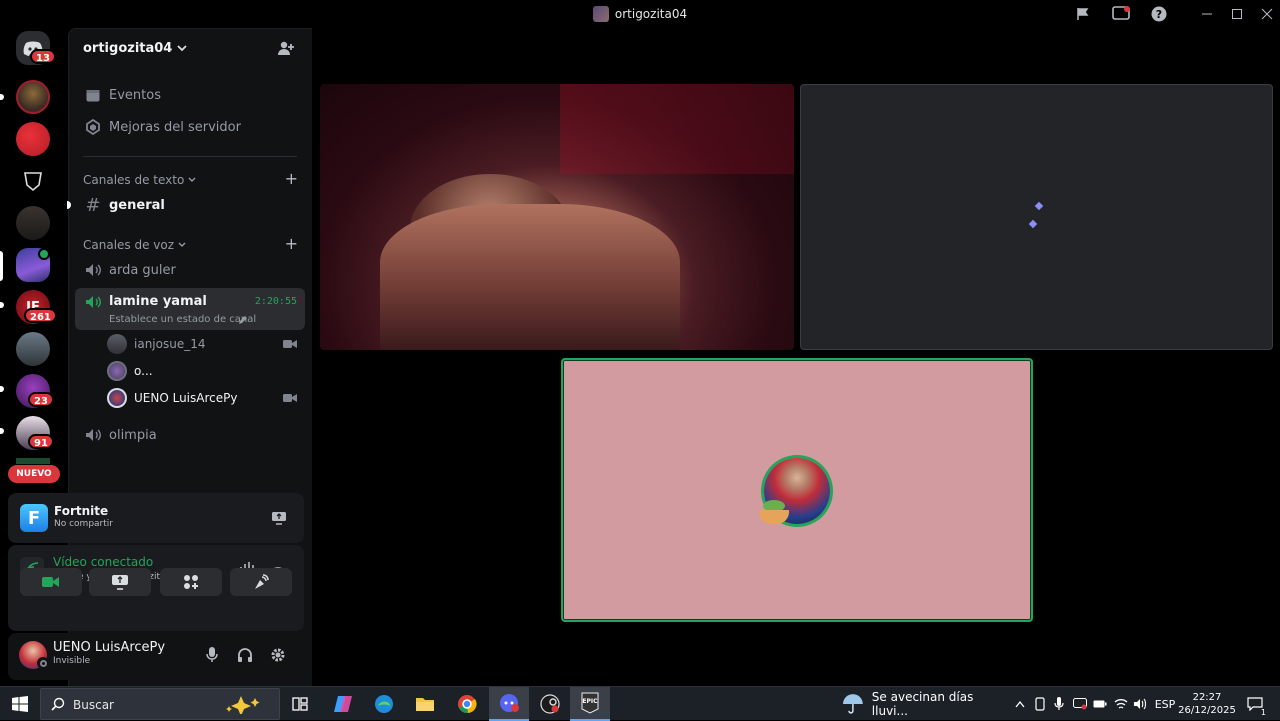 Image resolution: width=1280 pixels, height=721 pixels. What do you see at coordinates (300, 704) in the screenshot?
I see `task-view-icon` at bounding box center [300, 704].